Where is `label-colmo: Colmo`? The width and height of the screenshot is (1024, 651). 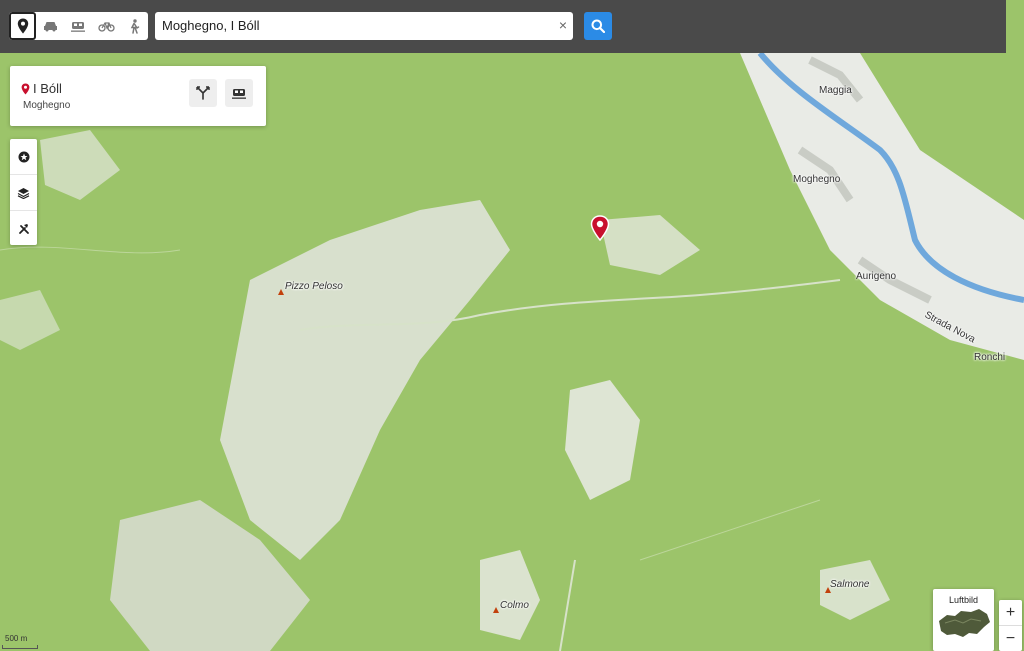
label-colmo: Colmo is located at coordinates (514, 605).